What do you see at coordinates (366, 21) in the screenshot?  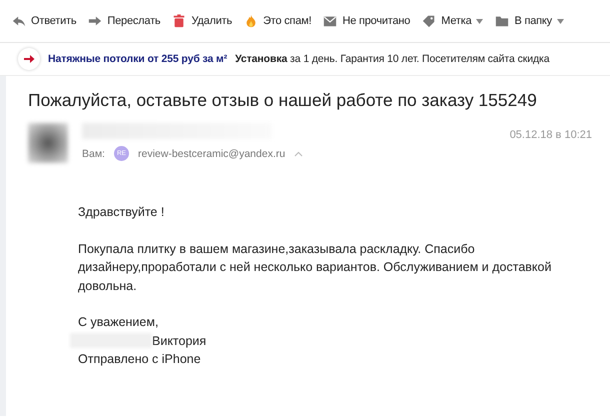 I see `toolbar-button: Не прочитано` at bounding box center [366, 21].